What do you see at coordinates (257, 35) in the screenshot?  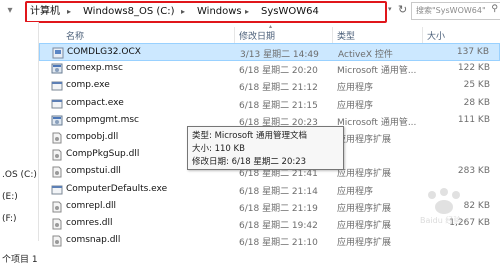 I see `column-date: 修改日期` at bounding box center [257, 35].